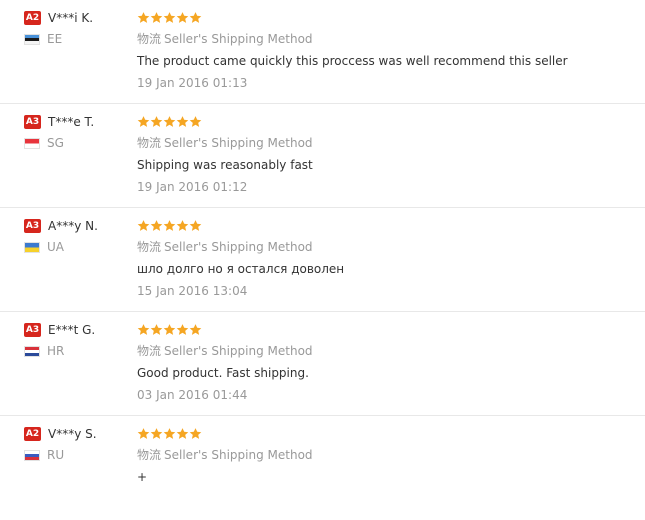  What do you see at coordinates (223, 373) in the screenshot?
I see `feedback-text: Good product. Fast shipping.` at bounding box center [223, 373].